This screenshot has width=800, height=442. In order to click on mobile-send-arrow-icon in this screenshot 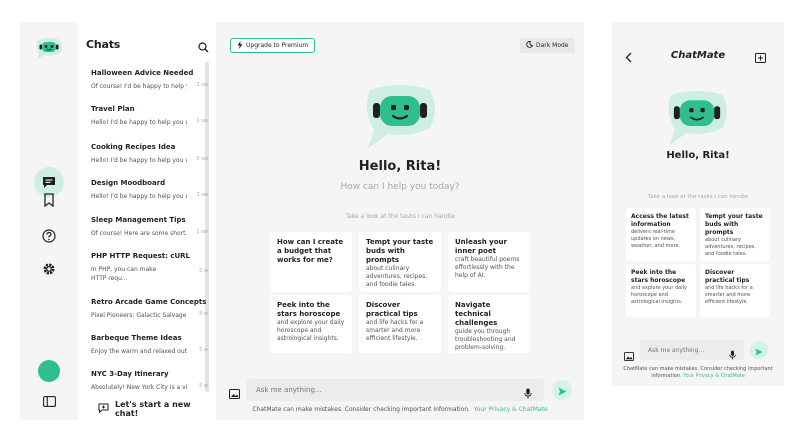, I will do `click(759, 350)`.